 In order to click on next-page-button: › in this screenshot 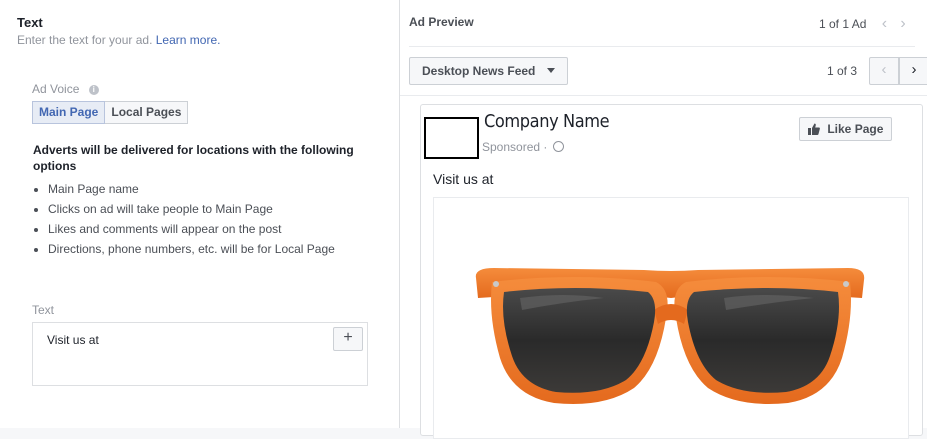, I will do `click(913, 71)`.